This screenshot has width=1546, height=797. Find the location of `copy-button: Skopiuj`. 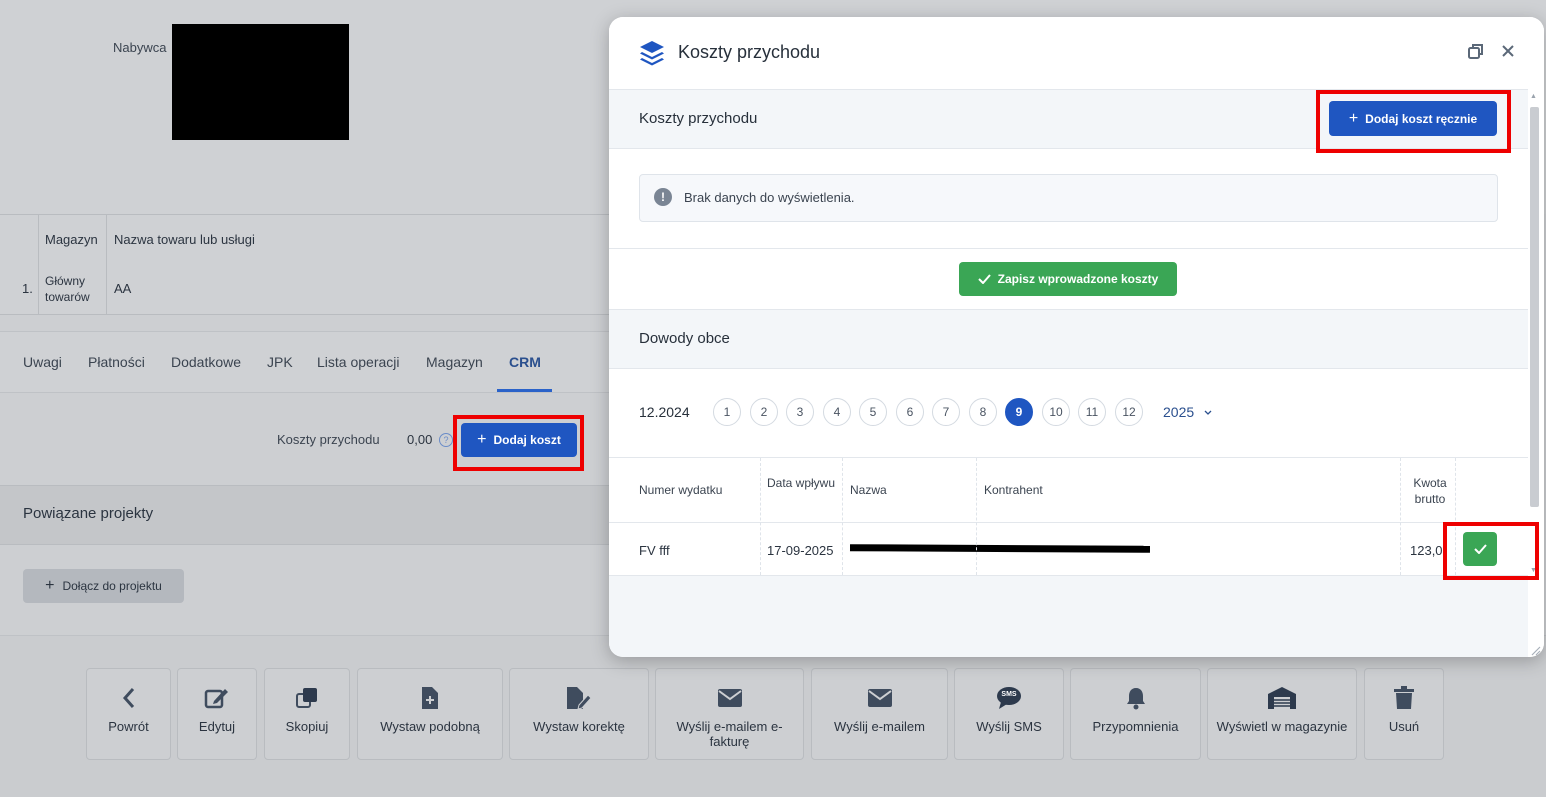

copy-button: Skopiuj is located at coordinates (307, 714).